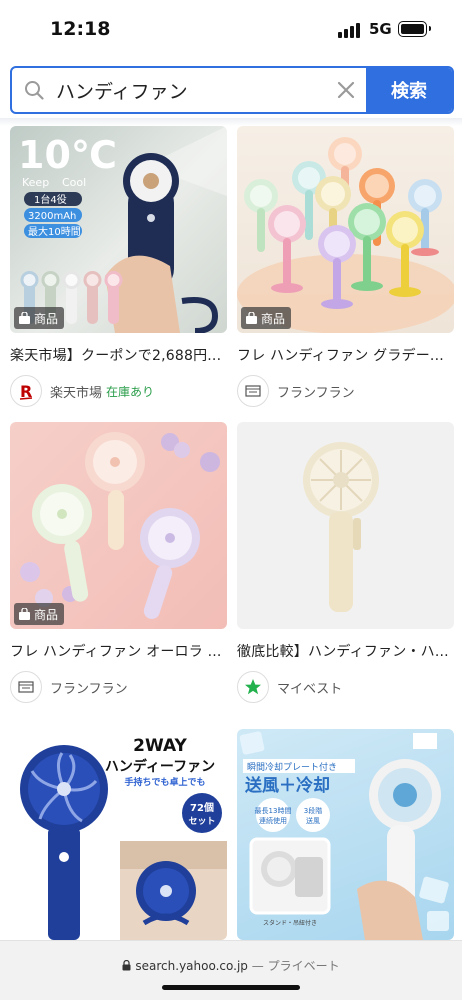 The image size is (462, 1000). I want to click on r6-headline: 送風＋冷却, so click(287, 785).